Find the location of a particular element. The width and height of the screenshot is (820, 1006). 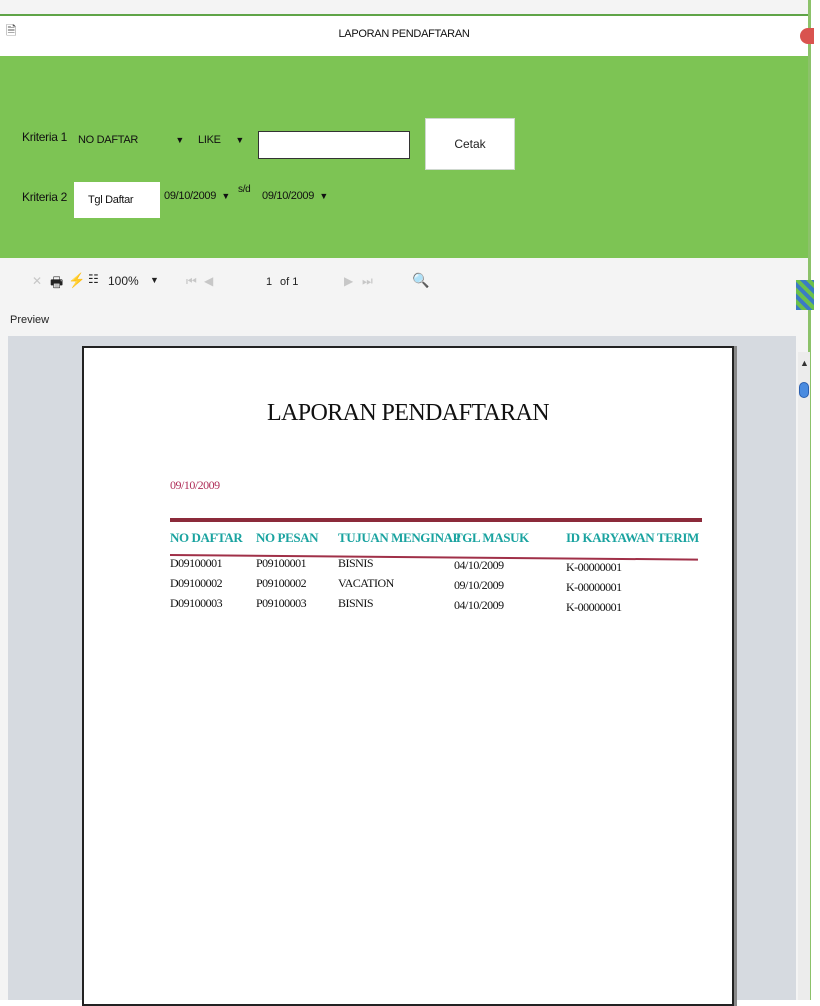

kriteria1-label: Kriteria 1 is located at coordinates (45, 137).